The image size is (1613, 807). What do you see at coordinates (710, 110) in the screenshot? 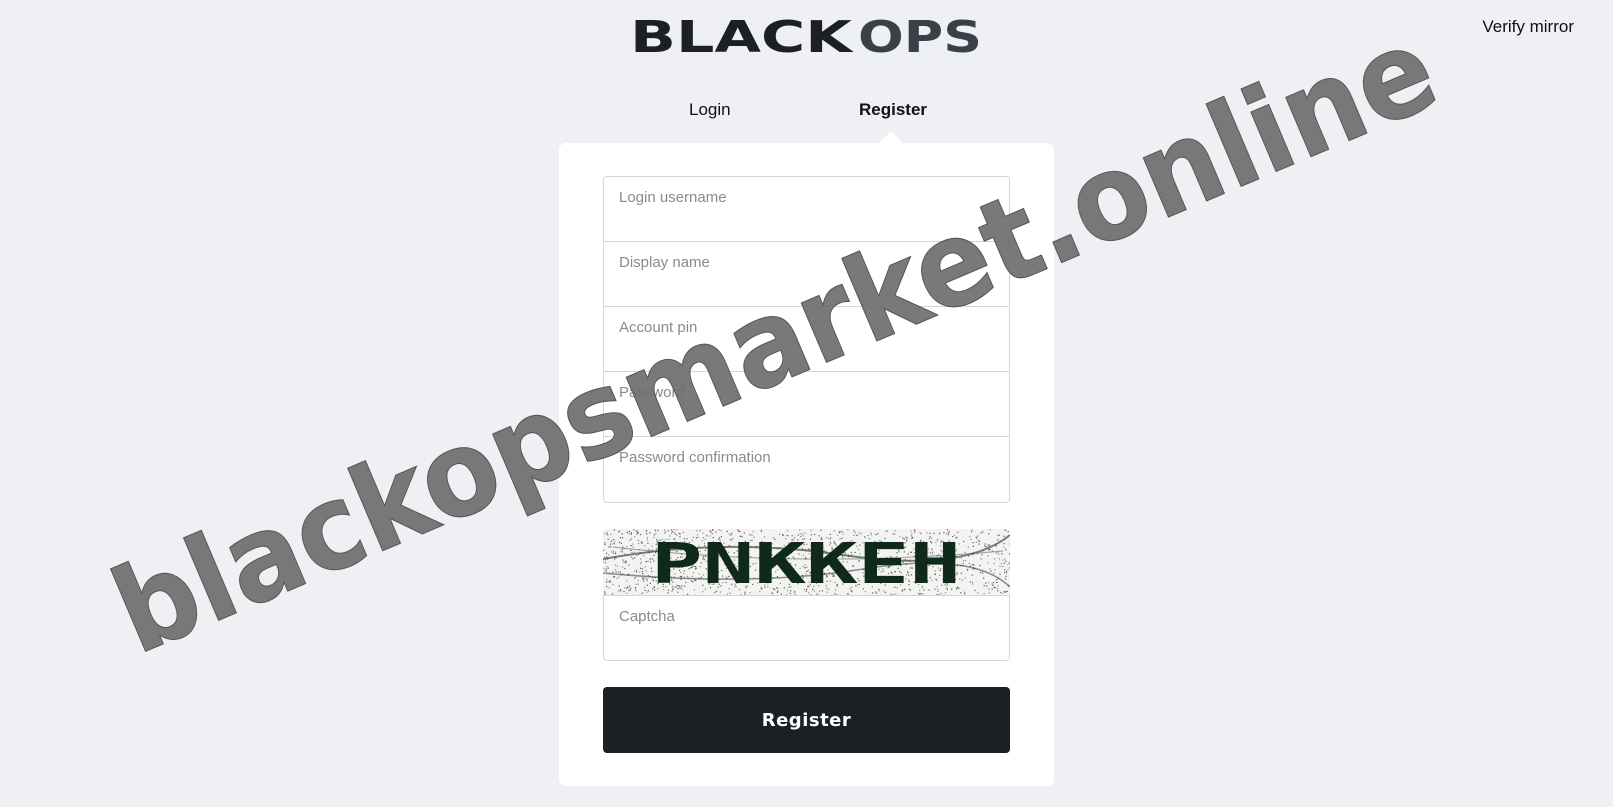
I see `tab-login: Login` at bounding box center [710, 110].